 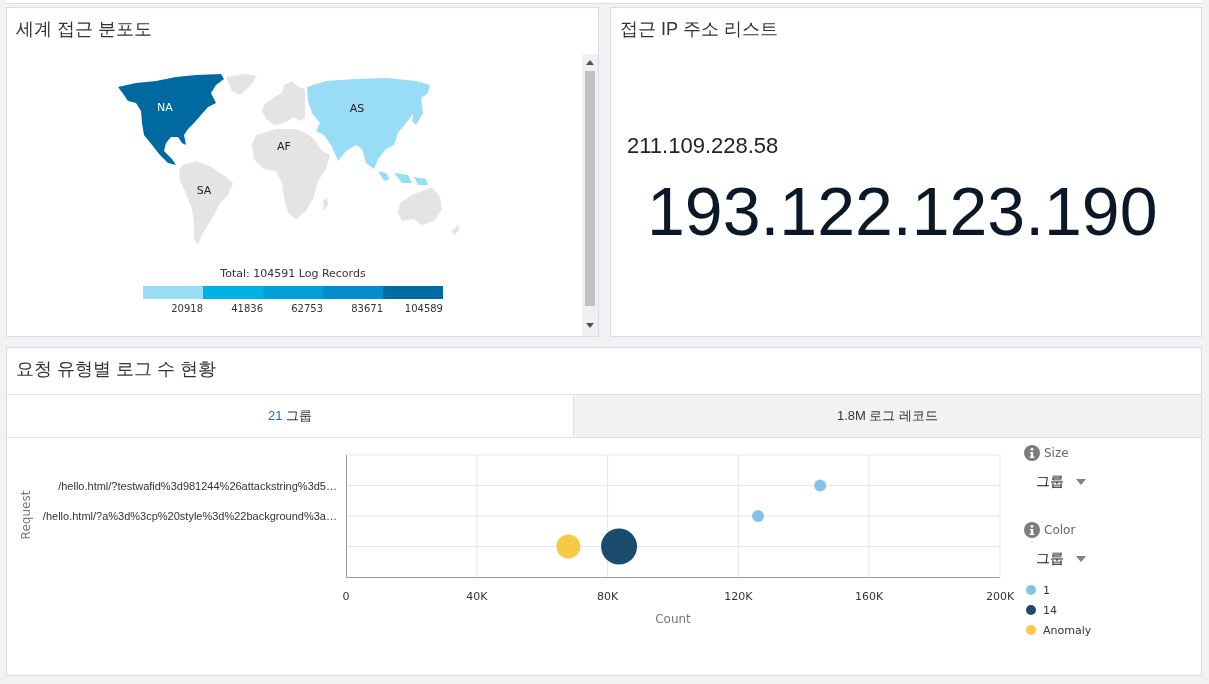 What do you see at coordinates (703, 146) in the screenshot?
I see `ip-address: 211.109.228.58` at bounding box center [703, 146].